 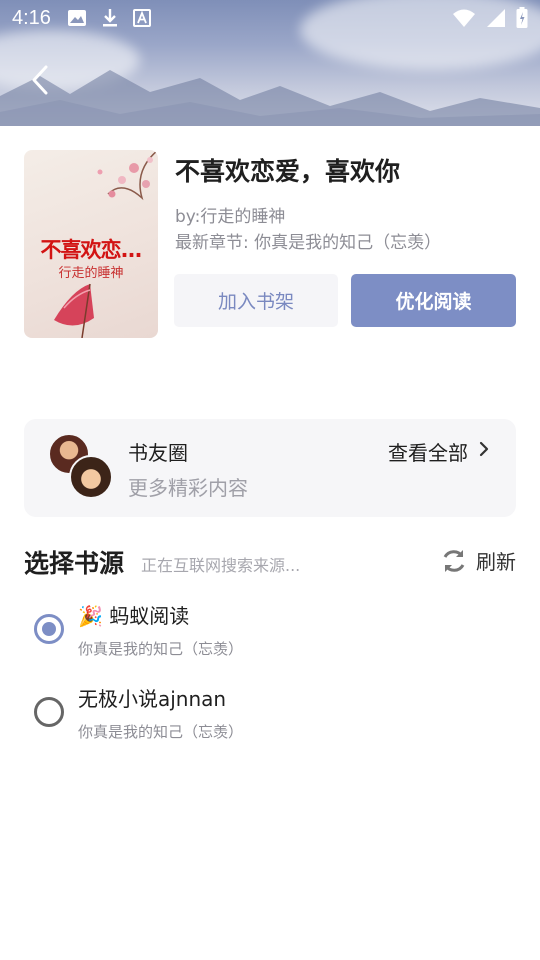 I want to click on refresh-label: 刷新, so click(x=496, y=562).